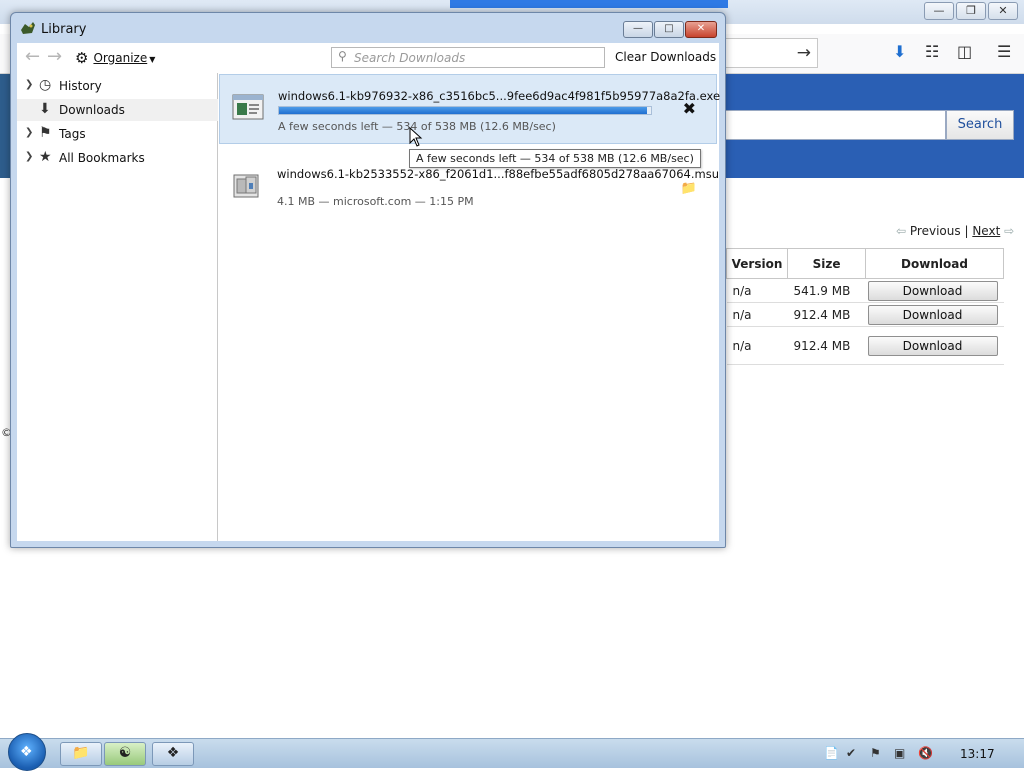  What do you see at coordinates (980, 125) in the screenshot?
I see `catalog-search-button: Search` at bounding box center [980, 125].